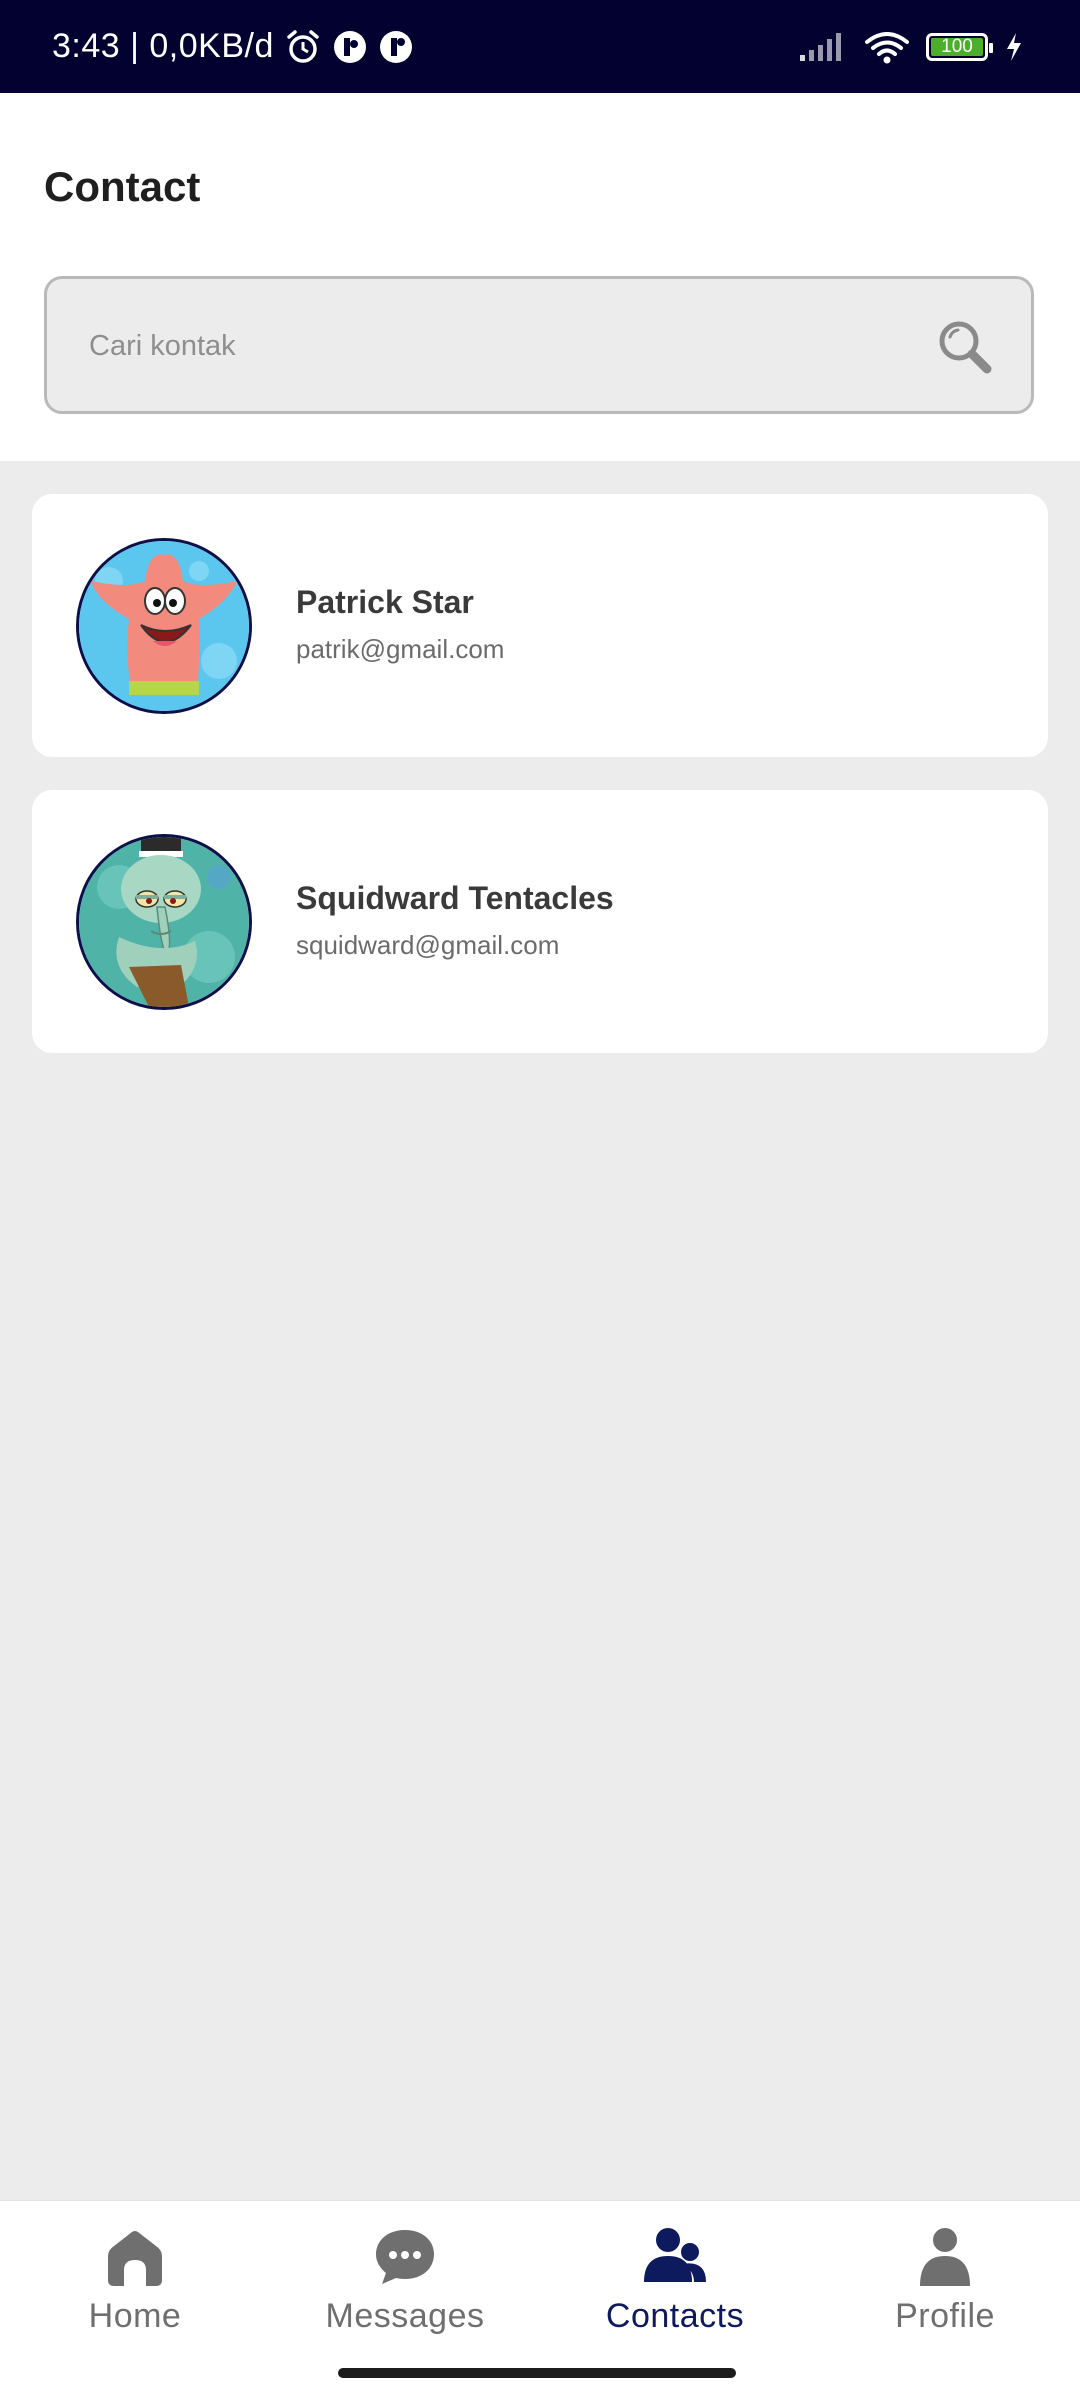  Describe the element at coordinates (135, 2316) in the screenshot. I see `nav-label: Home` at that location.